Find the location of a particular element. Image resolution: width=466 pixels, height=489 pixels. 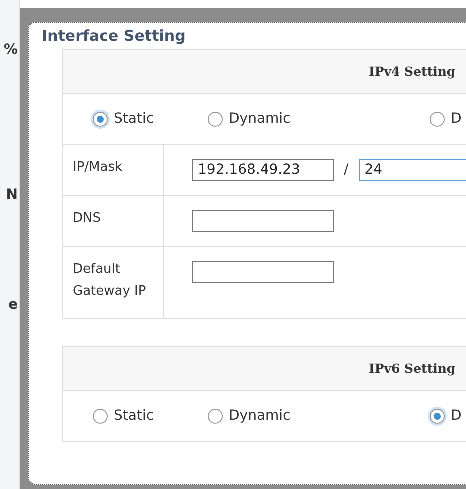

mask-field: 24 is located at coordinates (412, 170).